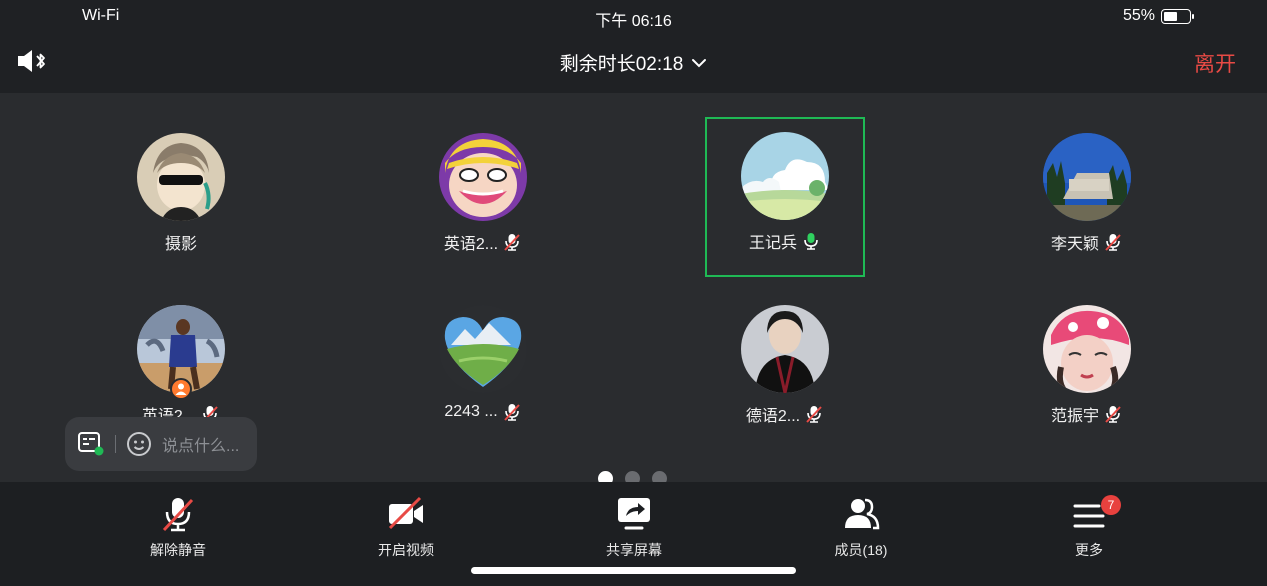 This screenshot has height=586, width=1267. Describe the element at coordinates (772, 243) in the screenshot. I see `participant-name: 王记兵` at that location.